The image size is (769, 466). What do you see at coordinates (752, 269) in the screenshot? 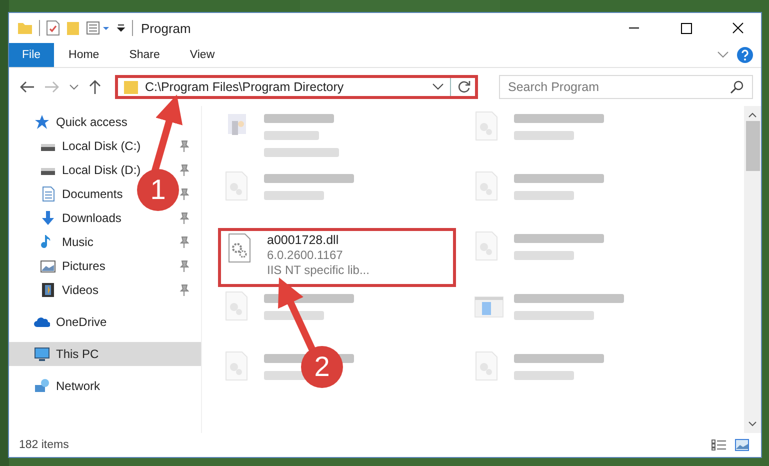
I see `scrollbar` at bounding box center [752, 269].